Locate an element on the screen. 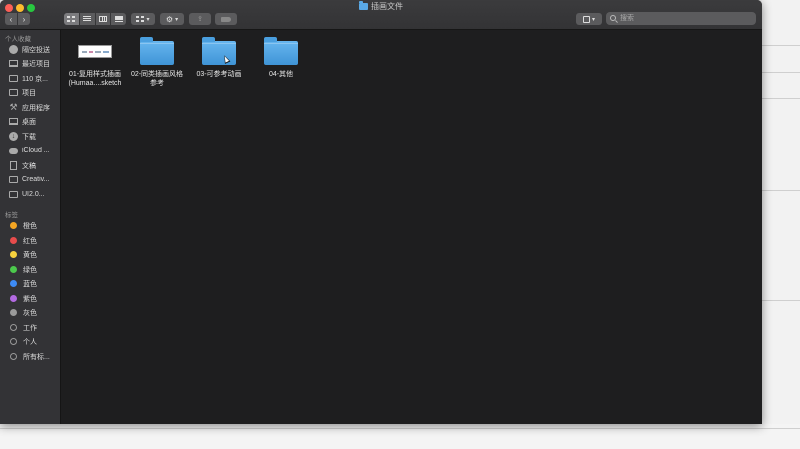 The width and height of the screenshot is (800, 449). sidebar-item-recents: 最近项目 is located at coordinates (30, 63).